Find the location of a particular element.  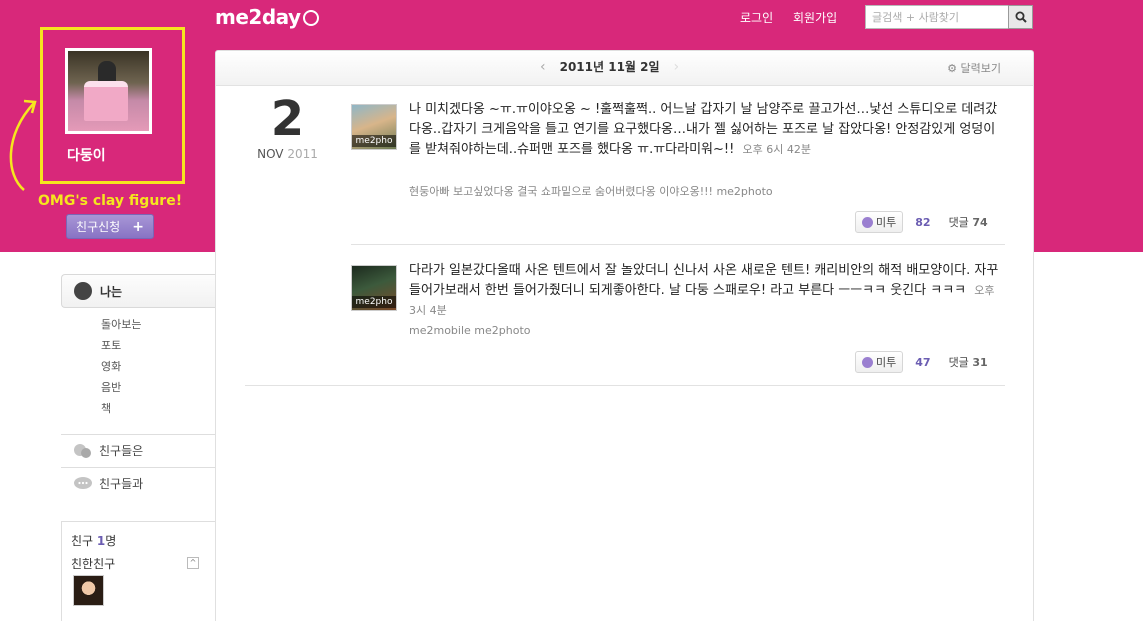

close-friends-label: 친한친구 is located at coordinates (93, 564).